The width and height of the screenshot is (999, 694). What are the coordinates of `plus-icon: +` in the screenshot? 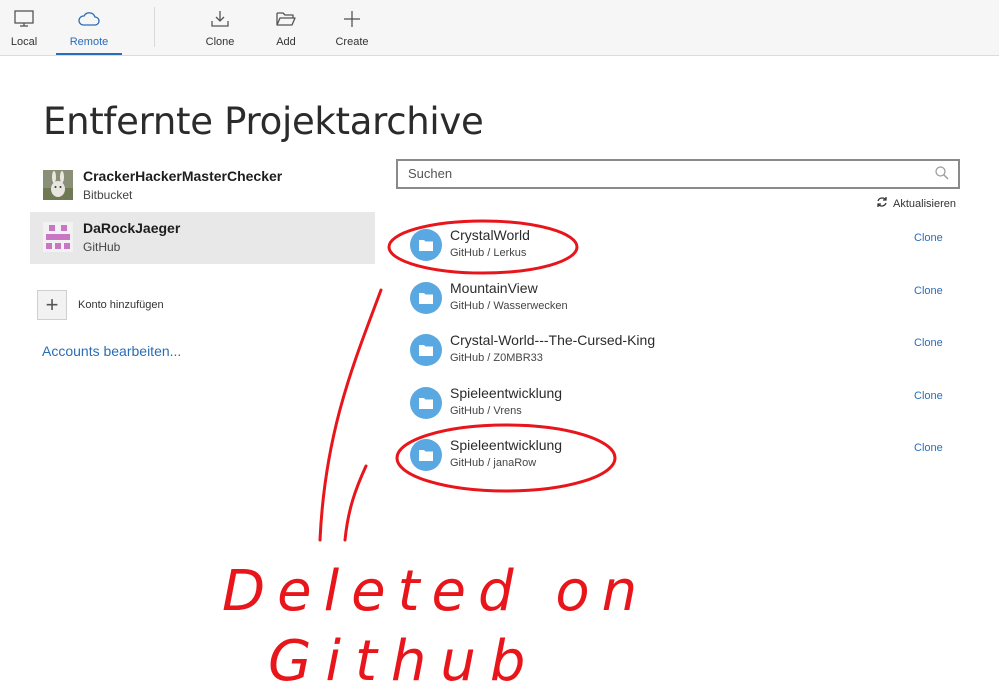 It's located at (52, 305).